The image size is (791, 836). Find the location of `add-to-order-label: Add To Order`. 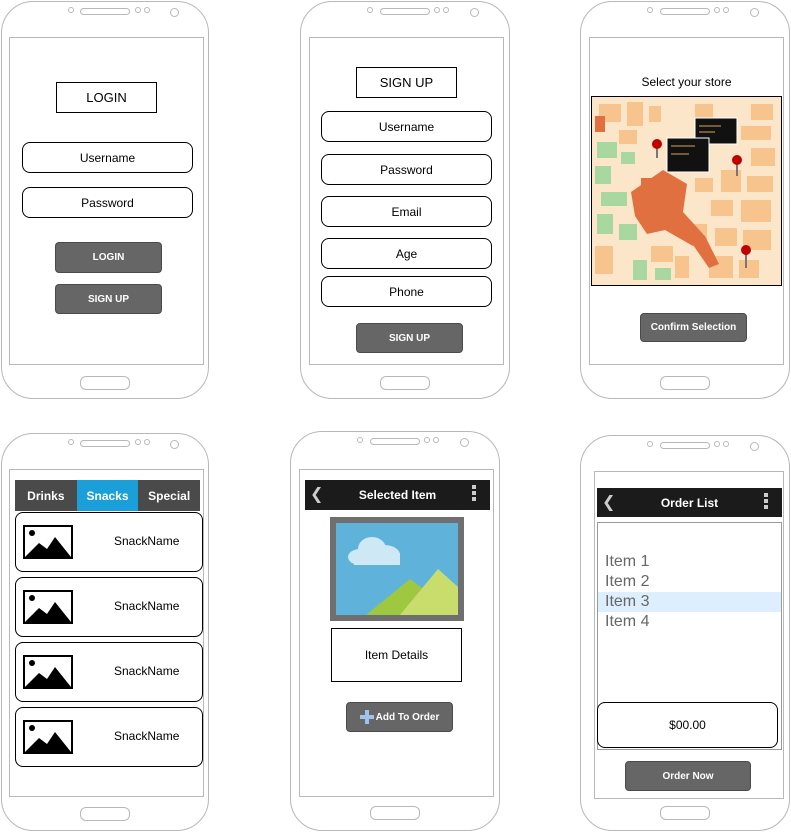

add-to-order-label: Add To Order is located at coordinates (407, 717).